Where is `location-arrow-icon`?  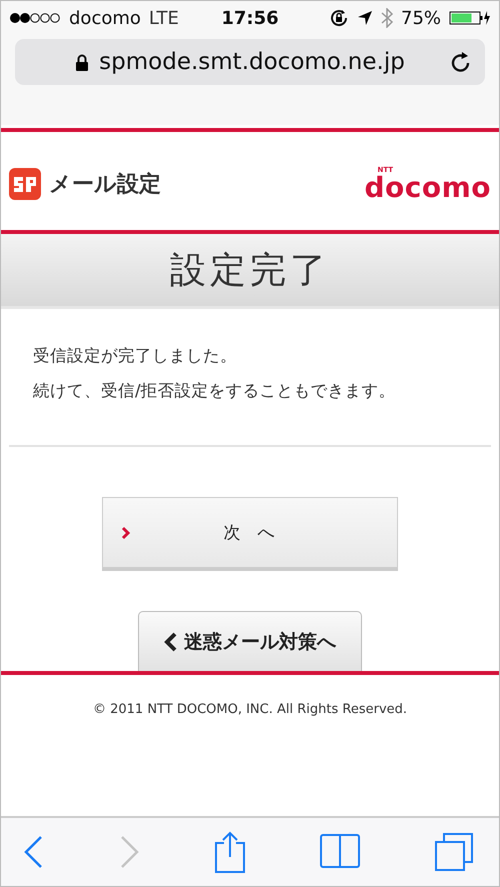
location-arrow-icon is located at coordinates (365, 18).